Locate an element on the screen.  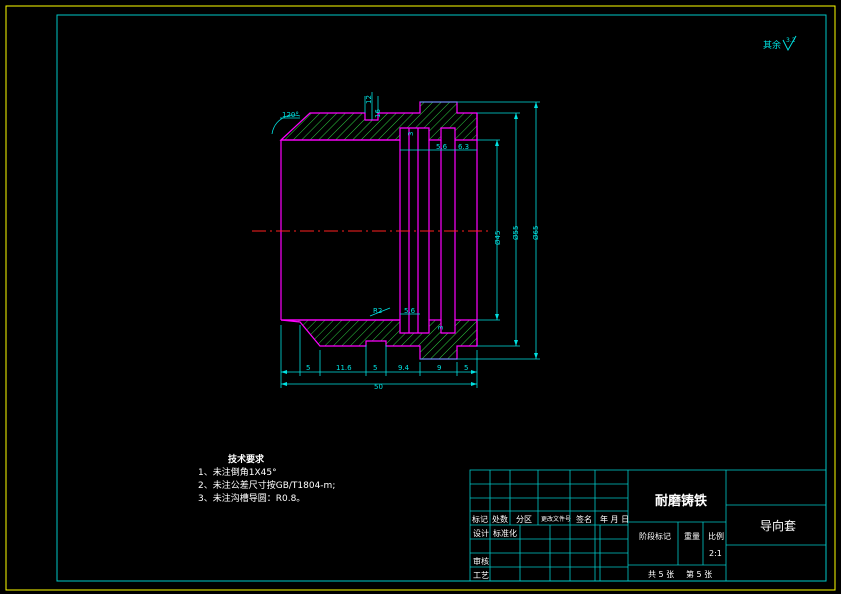
tb-sheet-no: 第 5 张 is located at coordinates (699, 574).